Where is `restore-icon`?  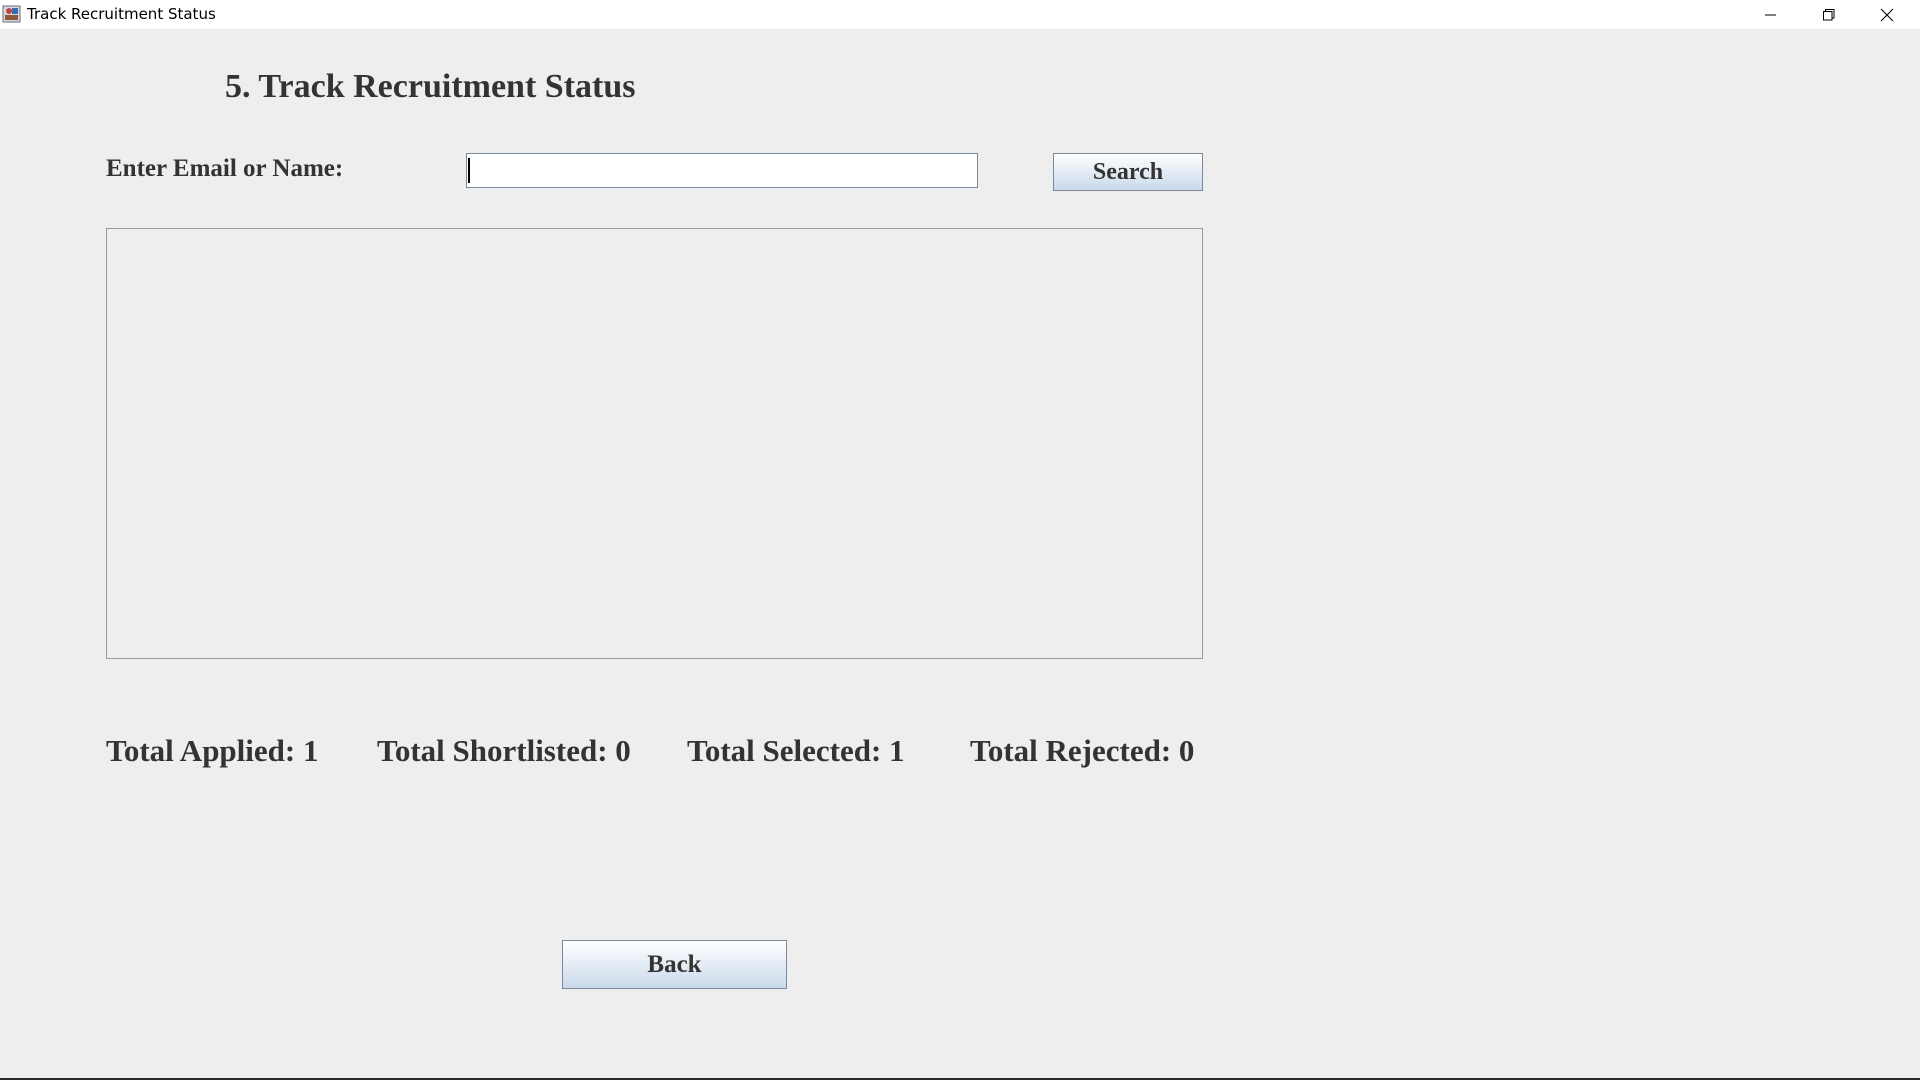 restore-icon is located at coordinates (1829, 14).